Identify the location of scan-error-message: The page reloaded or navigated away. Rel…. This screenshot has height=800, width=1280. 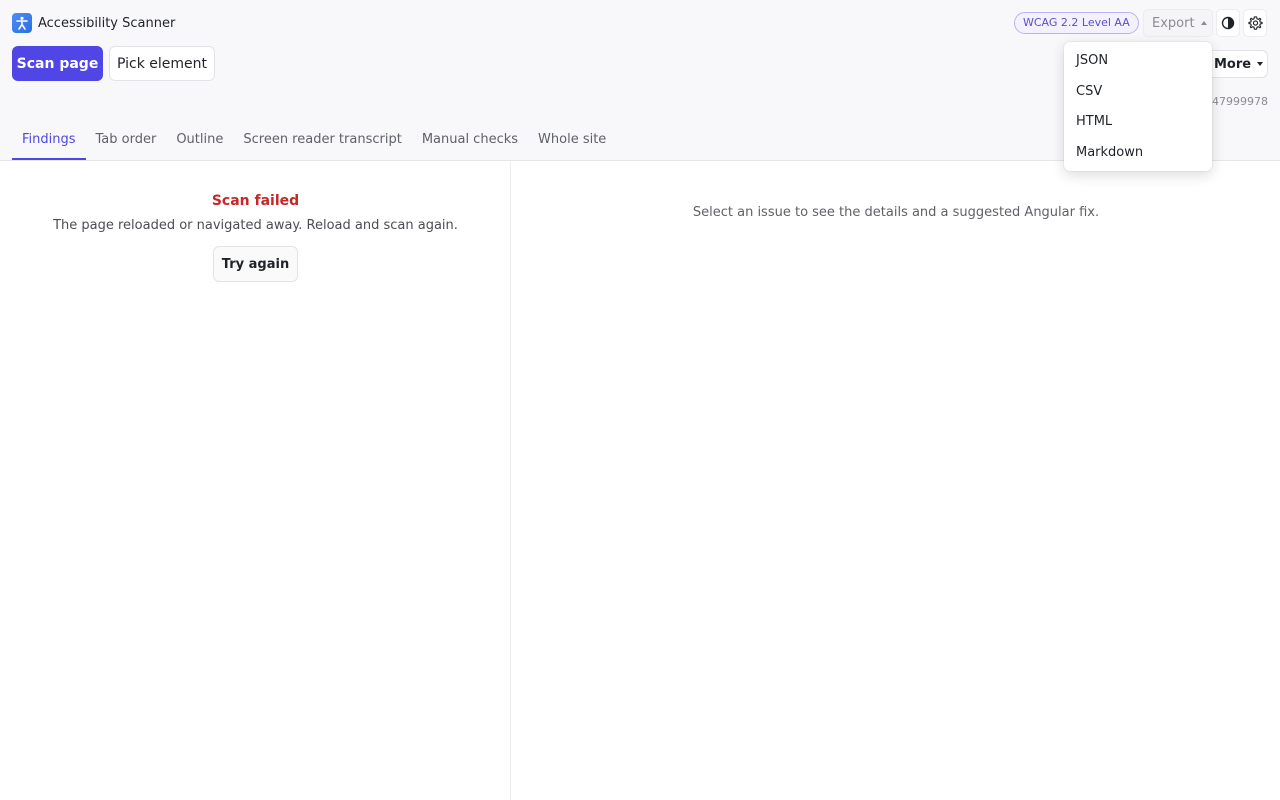
(255, 225).